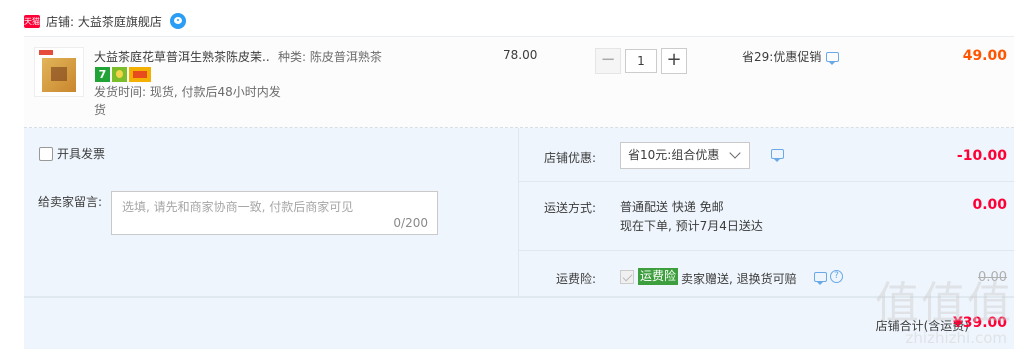  Describe the element at coordinates (674, 61) in the screenshot. I see `quantity-increase-button: +` at that location.